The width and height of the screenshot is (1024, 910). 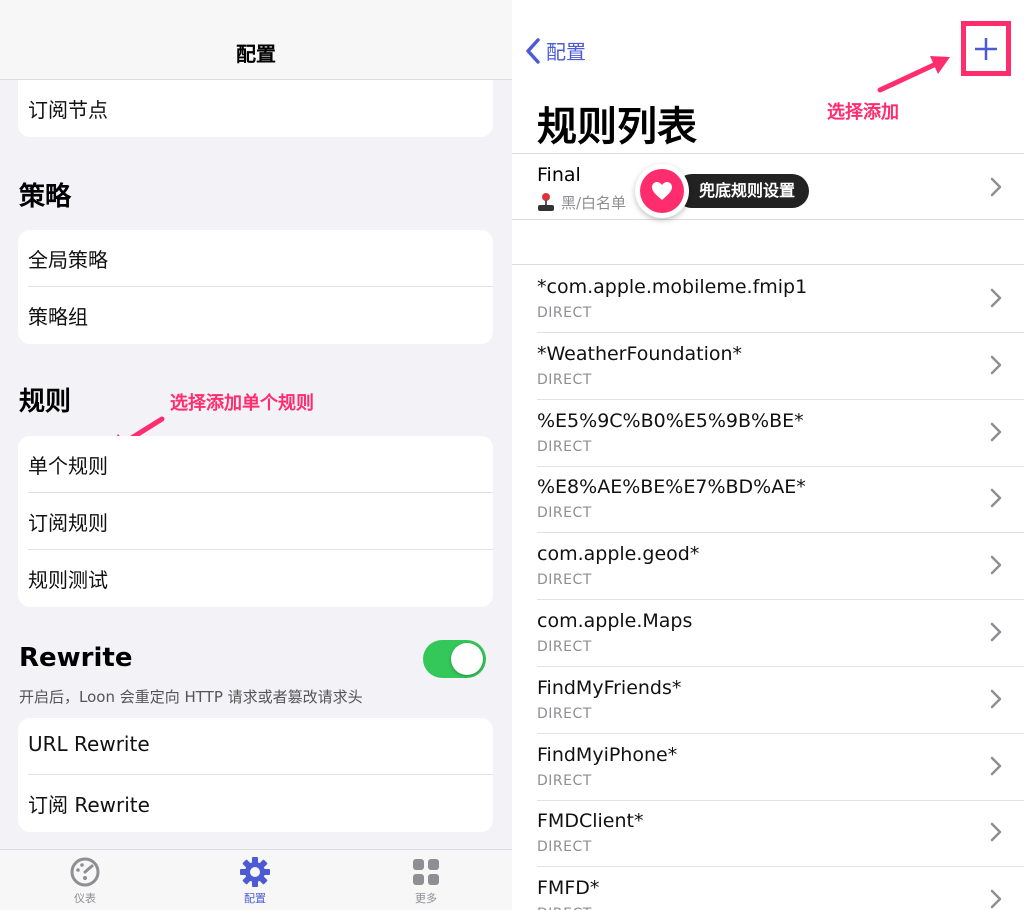 I want to click on rule-row: FMFD* DIRECT, so click(x=768, y=888).